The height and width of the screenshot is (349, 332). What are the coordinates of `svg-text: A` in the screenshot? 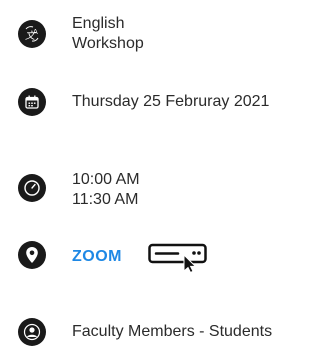 It's located at (35, 32).